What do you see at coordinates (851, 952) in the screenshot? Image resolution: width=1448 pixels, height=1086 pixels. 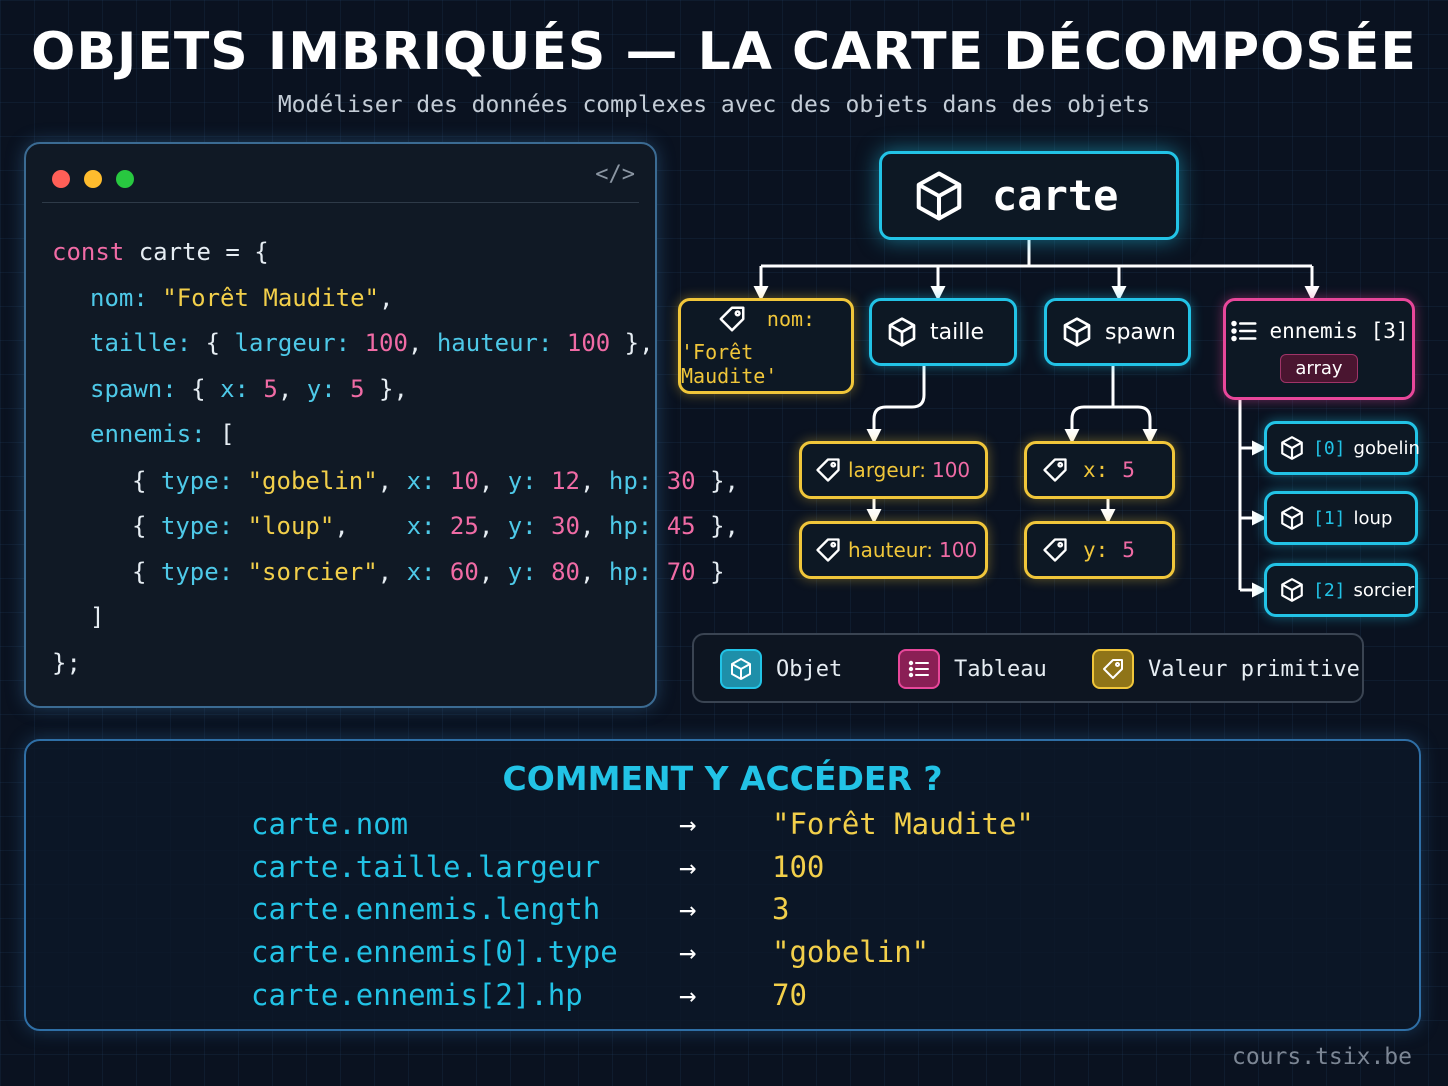 I see `access-value: "gobelin"` at bounding box center [851, 952].